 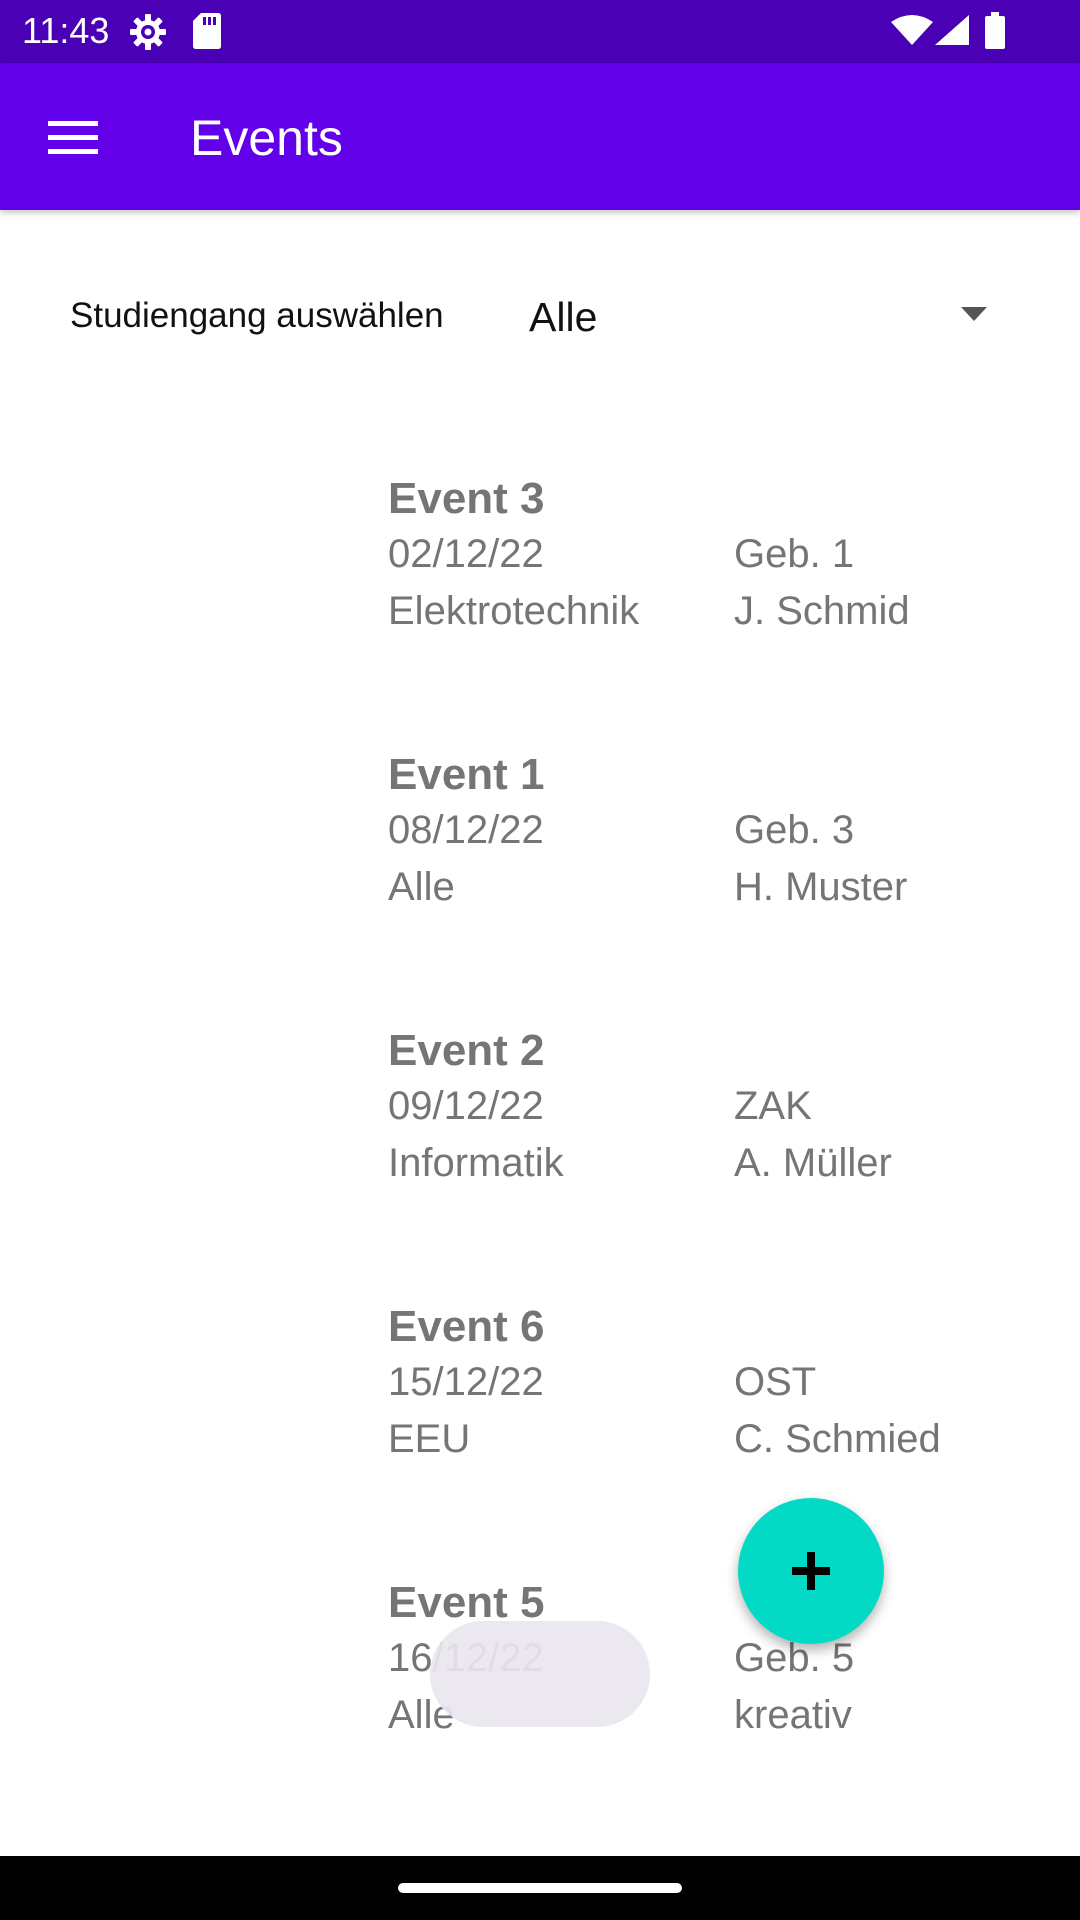 What do you see at coordinates (821, 887) in the screenshot?
I see `event-organizer: H. Muster` at bounding box center [821, 887].